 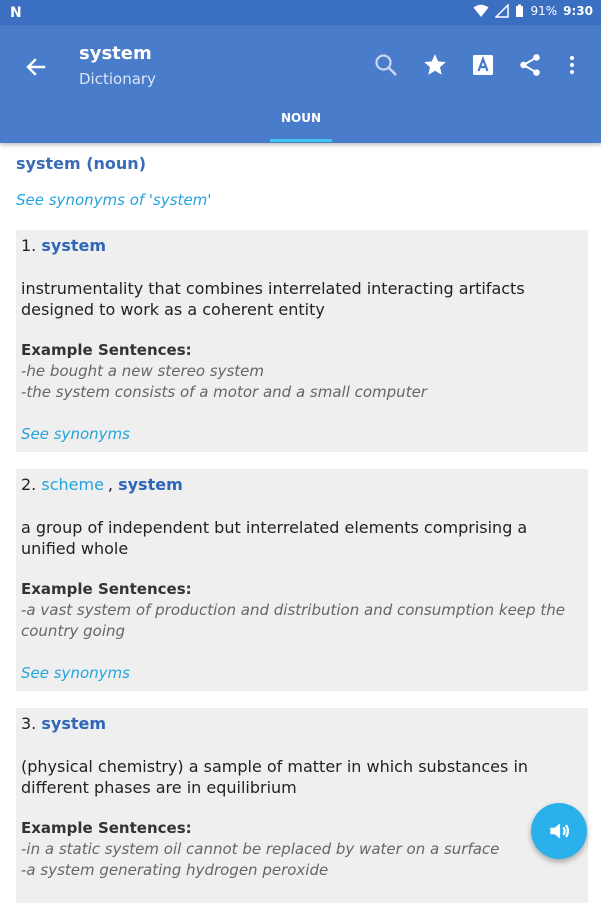 What do you see at coordinates (29, 245) in the screenshot?
I see `entry-number: 1.` at bounding box center [29, 245].